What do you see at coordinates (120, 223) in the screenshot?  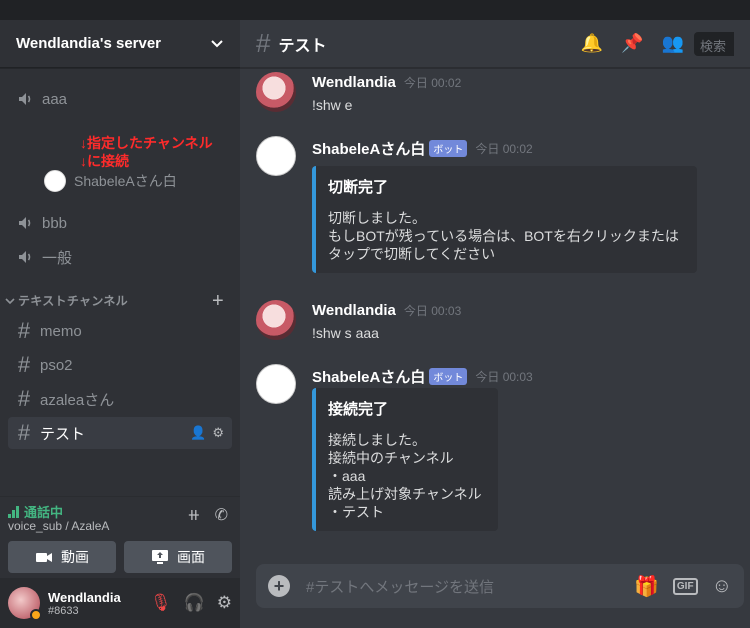 I see `voice-channel-bbb: bbb` at bounding box center [120, 223].